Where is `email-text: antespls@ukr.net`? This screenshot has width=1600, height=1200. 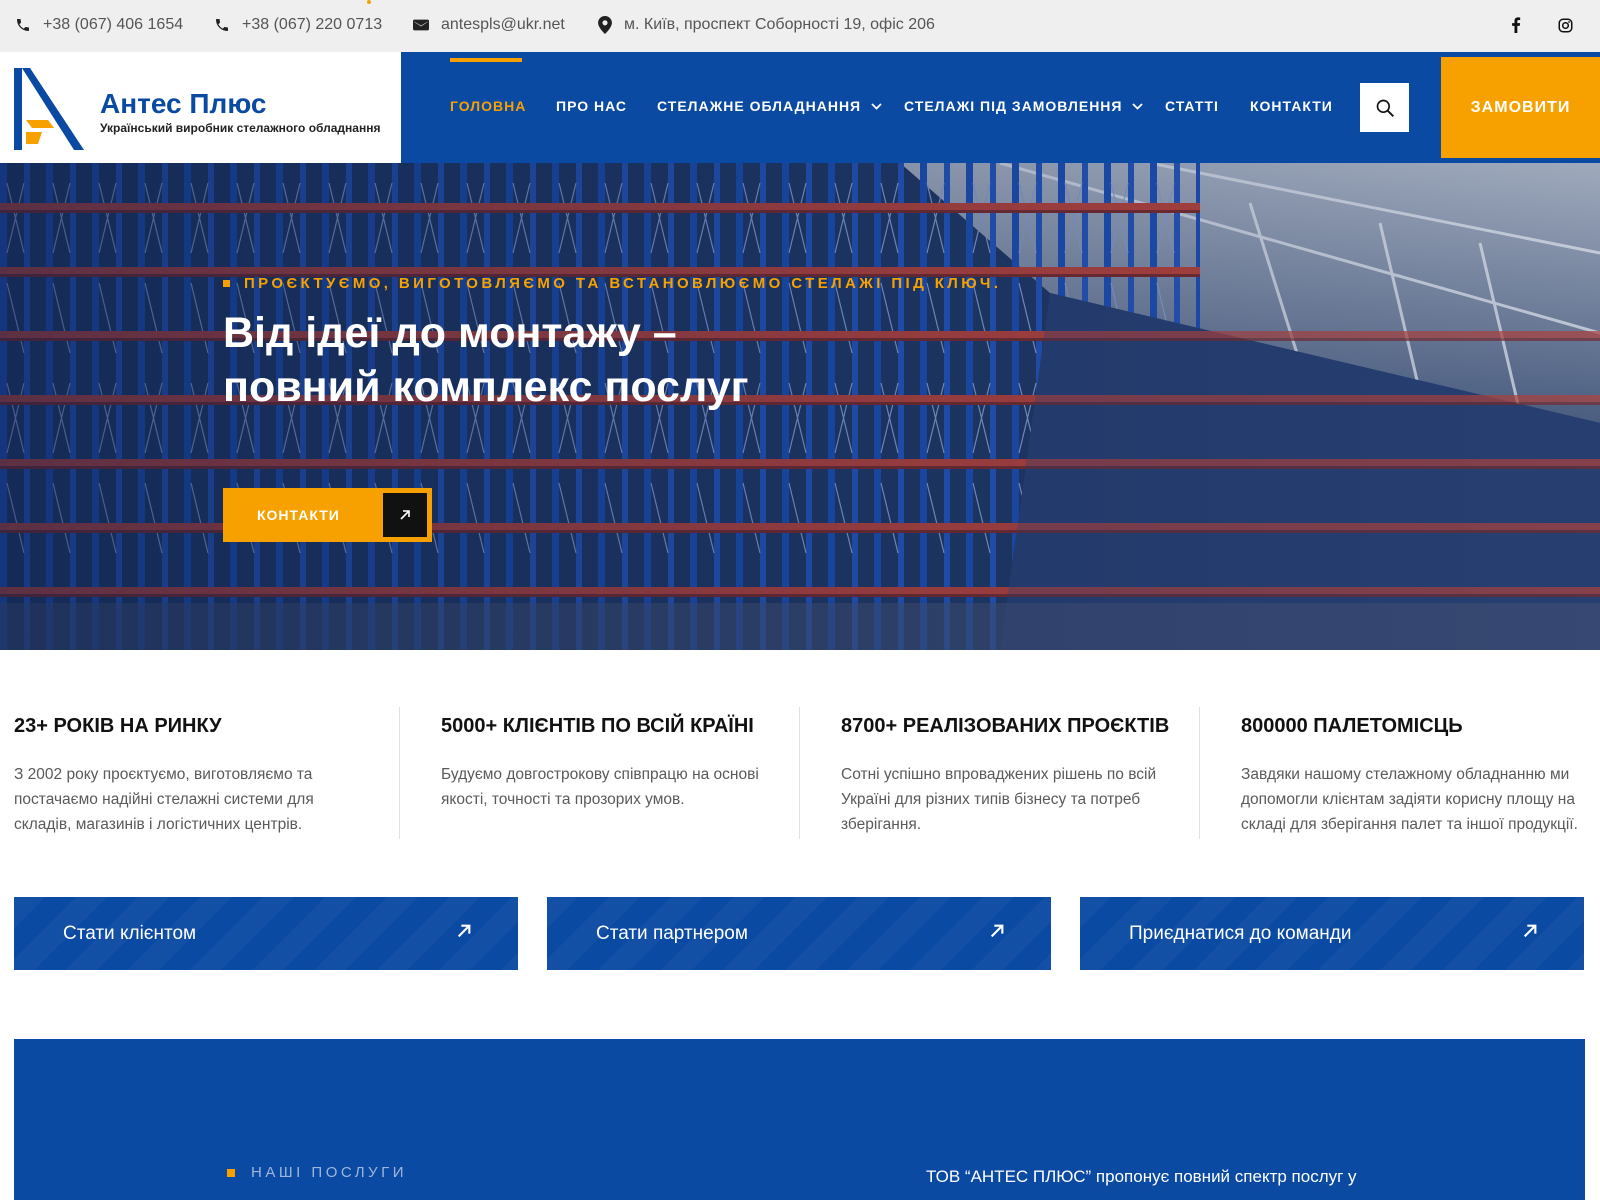 email-text: antespls@ukr.net is located at coordinates (503, 24).